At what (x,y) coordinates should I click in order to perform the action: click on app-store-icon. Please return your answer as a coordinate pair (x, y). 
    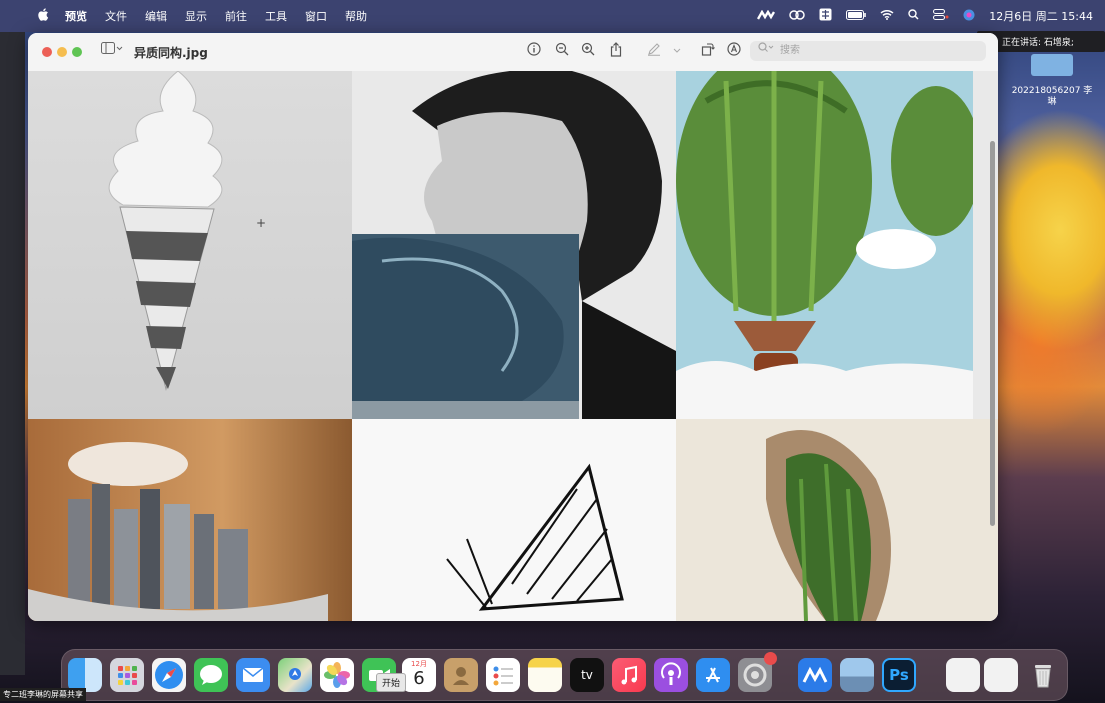
    Looking at the image, I should click on (713, 675).